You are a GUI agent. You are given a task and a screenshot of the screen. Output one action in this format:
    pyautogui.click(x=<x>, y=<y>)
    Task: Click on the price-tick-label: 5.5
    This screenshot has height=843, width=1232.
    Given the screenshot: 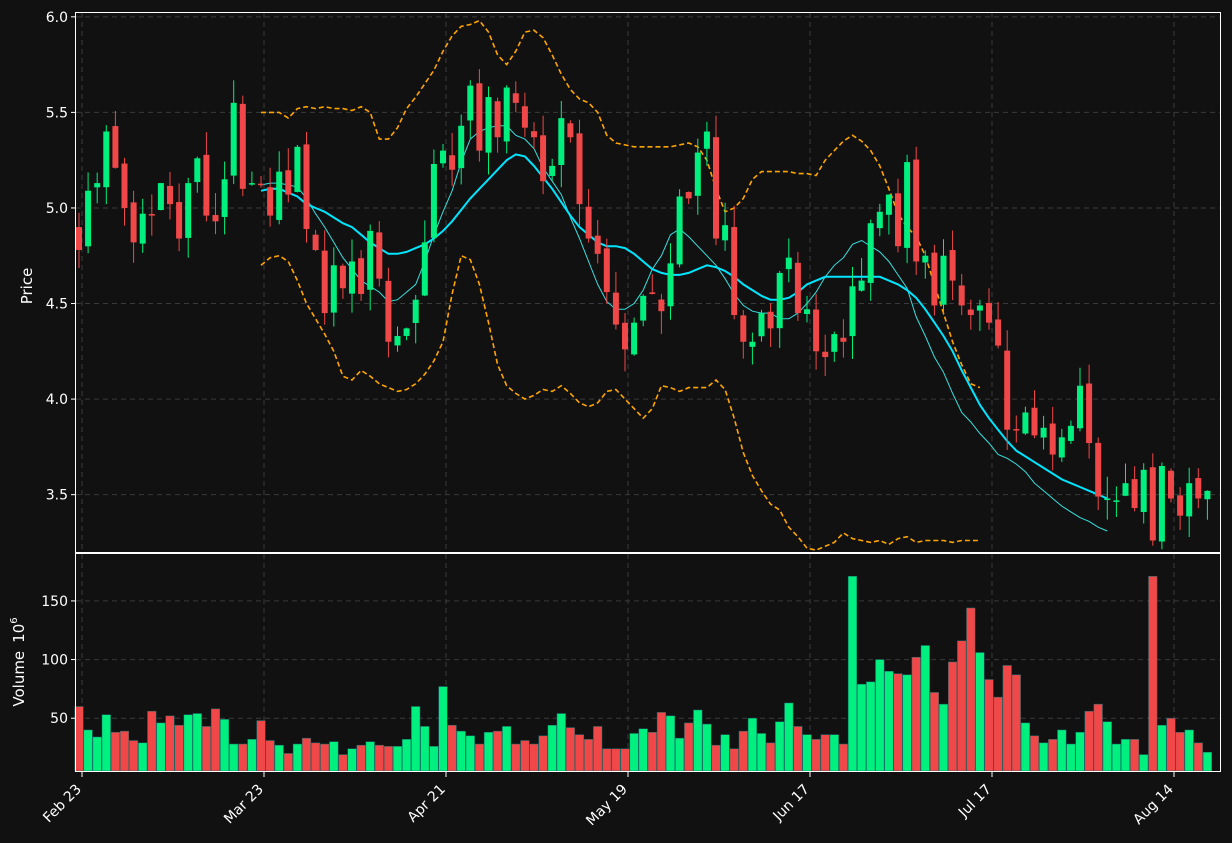 What is the action you would take?
    pyautogui.click(x=57, y=113)
    